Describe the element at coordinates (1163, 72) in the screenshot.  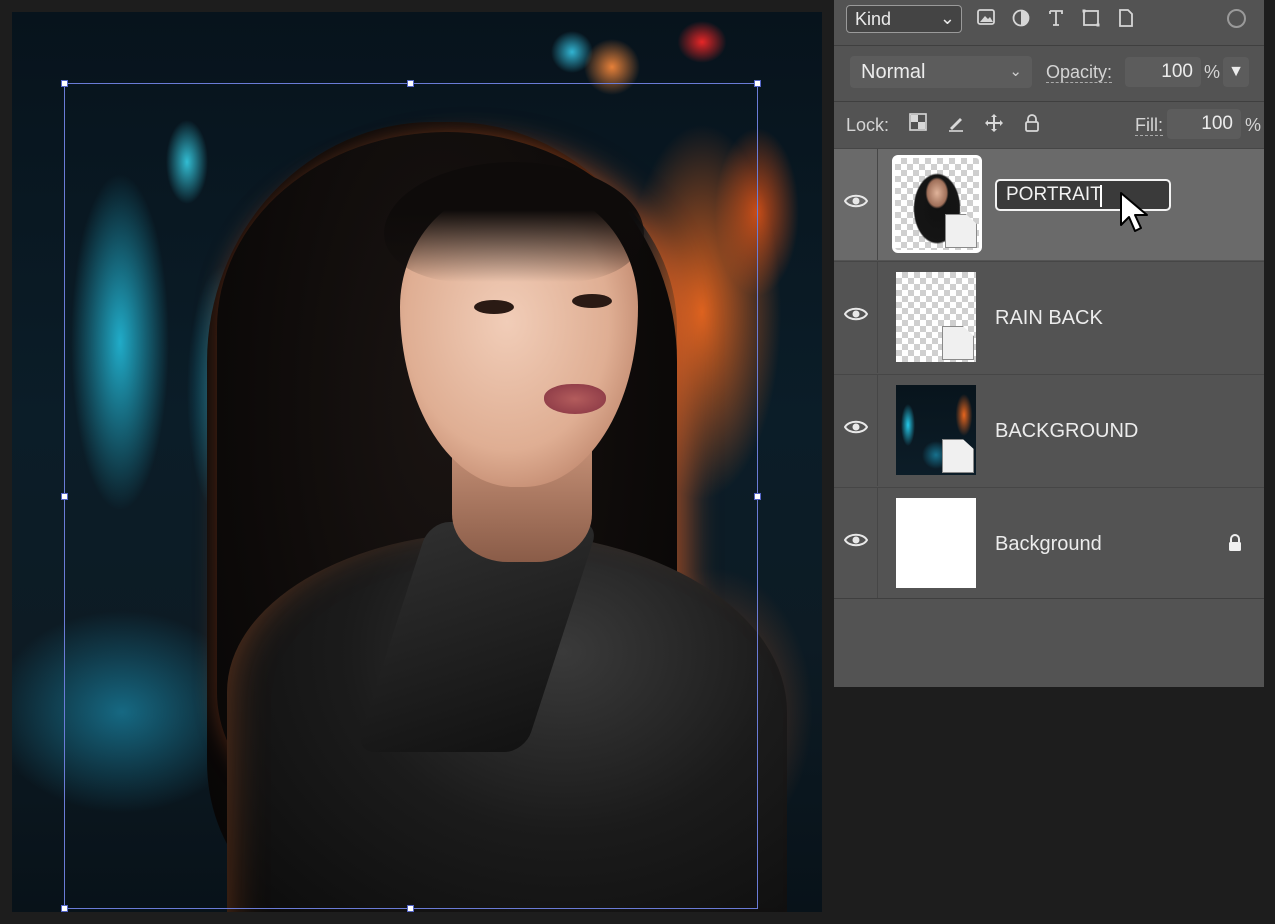
I see `opacity-input: 100` at that location.